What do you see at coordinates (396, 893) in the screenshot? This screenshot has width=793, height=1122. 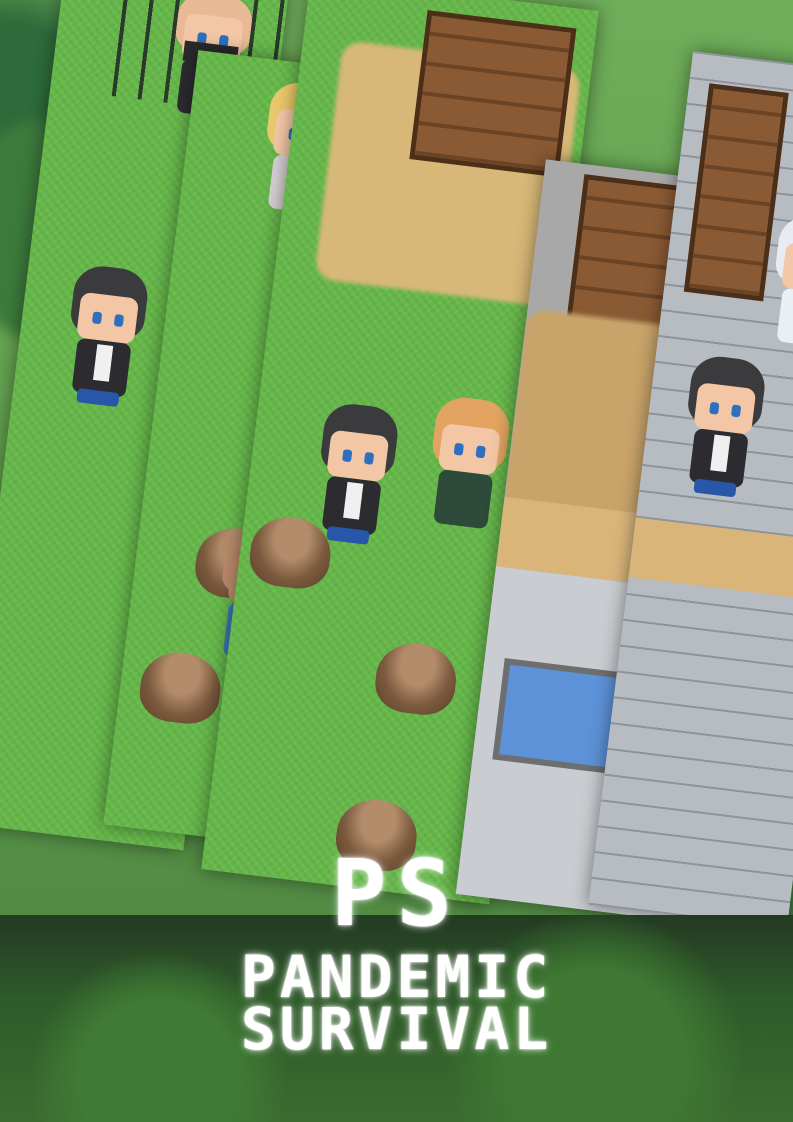 I see `game-logo: PS` at bounding box center [396, 893].